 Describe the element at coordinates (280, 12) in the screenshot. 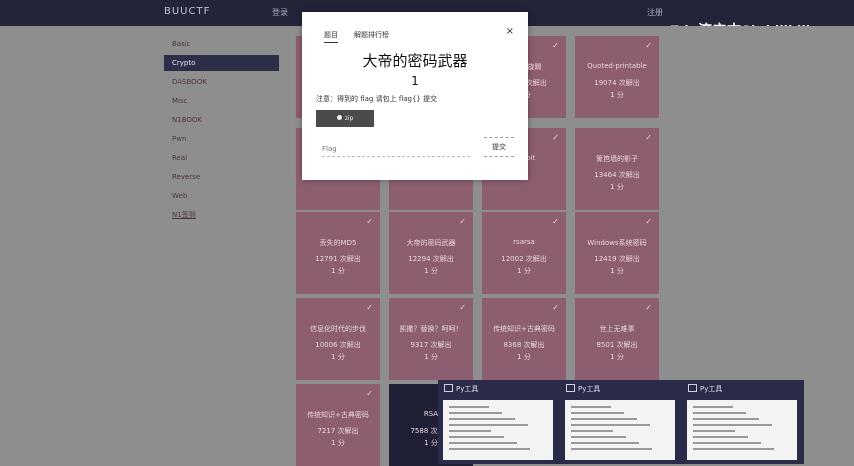

I see `login-link: 登录` at that location.